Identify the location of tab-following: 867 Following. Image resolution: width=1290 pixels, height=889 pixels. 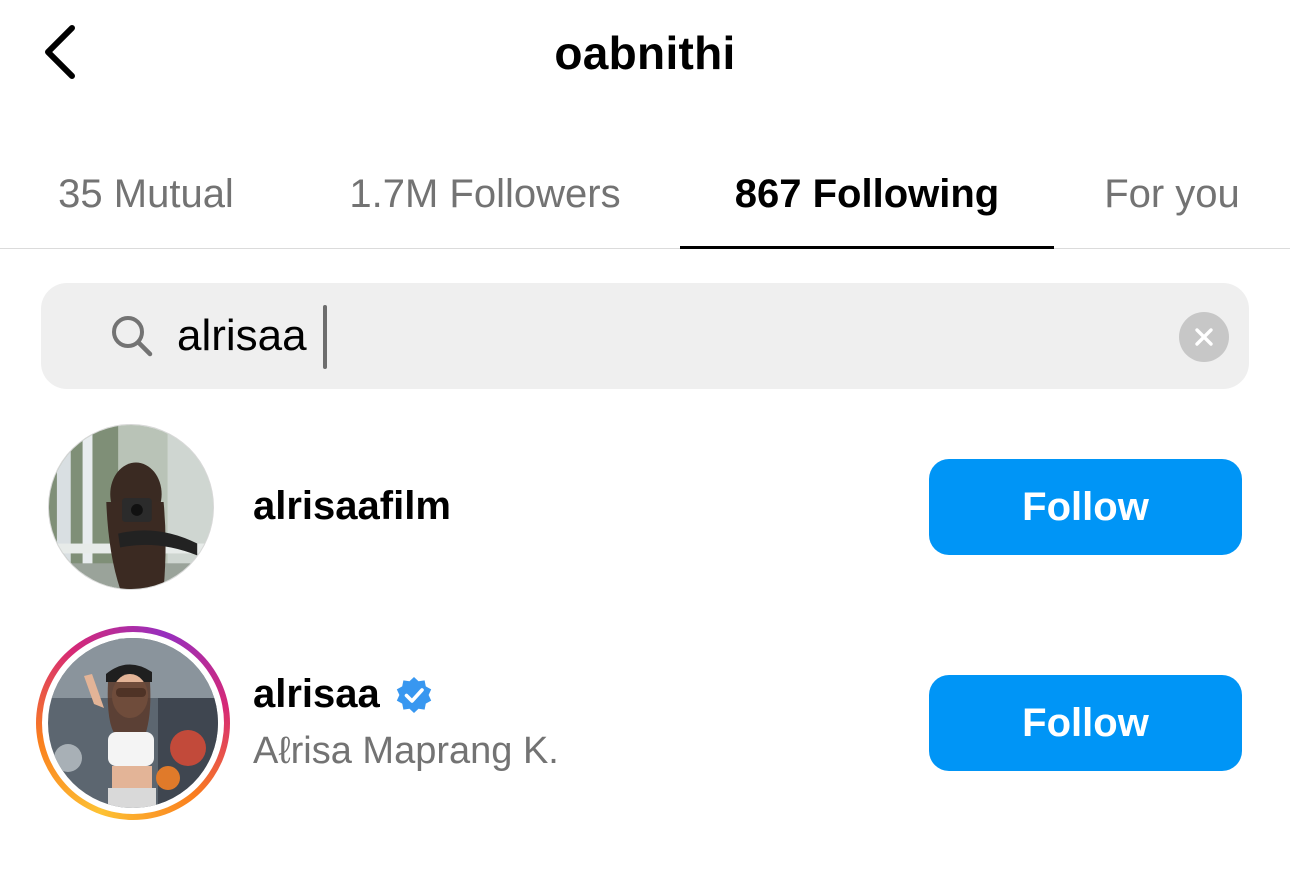
(867, 194).